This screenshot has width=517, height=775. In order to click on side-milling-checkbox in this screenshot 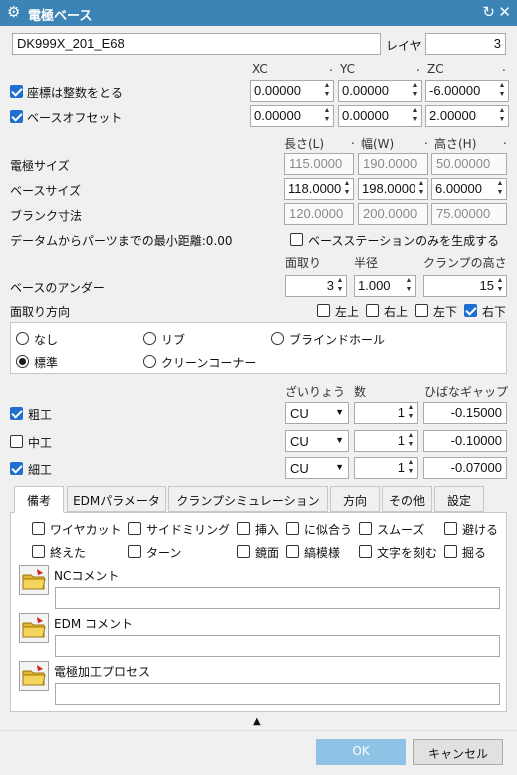, I will do `click(134, 528)`.